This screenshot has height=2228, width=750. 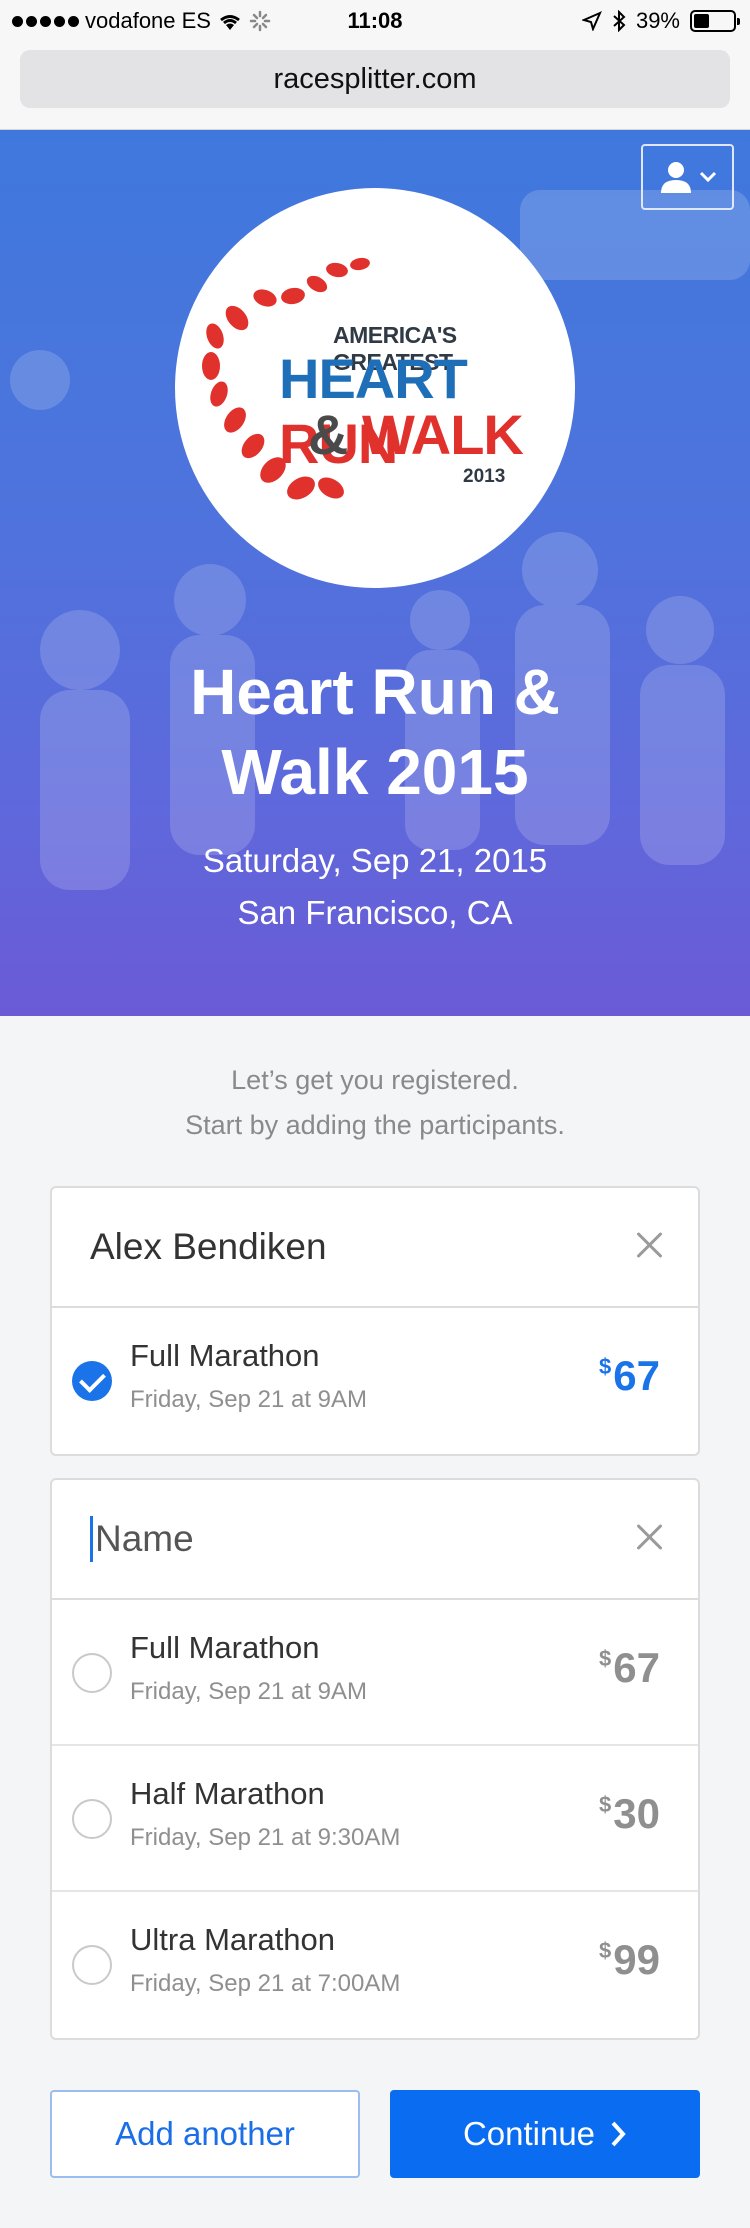 What do you see at coordinates (375, 21) in the screenshot?
I see `status-bar: vodafone ES 11:08 39%` at bounding box center [375, 21].